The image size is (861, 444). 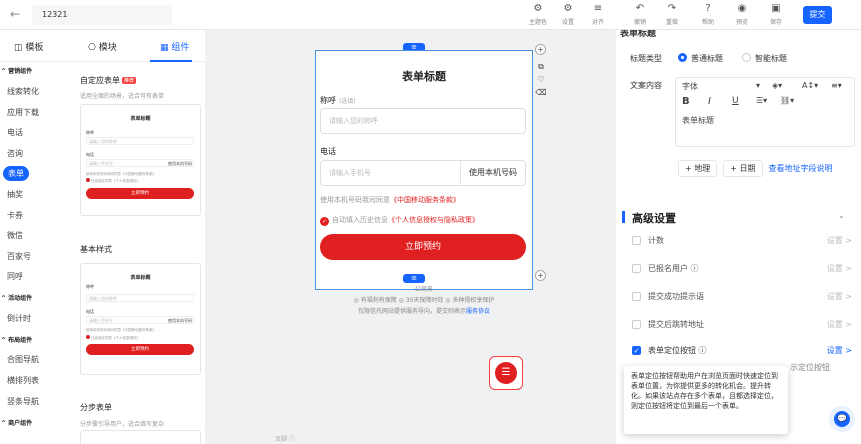 What do you see at coordinates (672, 14) in the screenshot?
I see `redo-tool: ↷ 重做` at bounding box center [672, 14].